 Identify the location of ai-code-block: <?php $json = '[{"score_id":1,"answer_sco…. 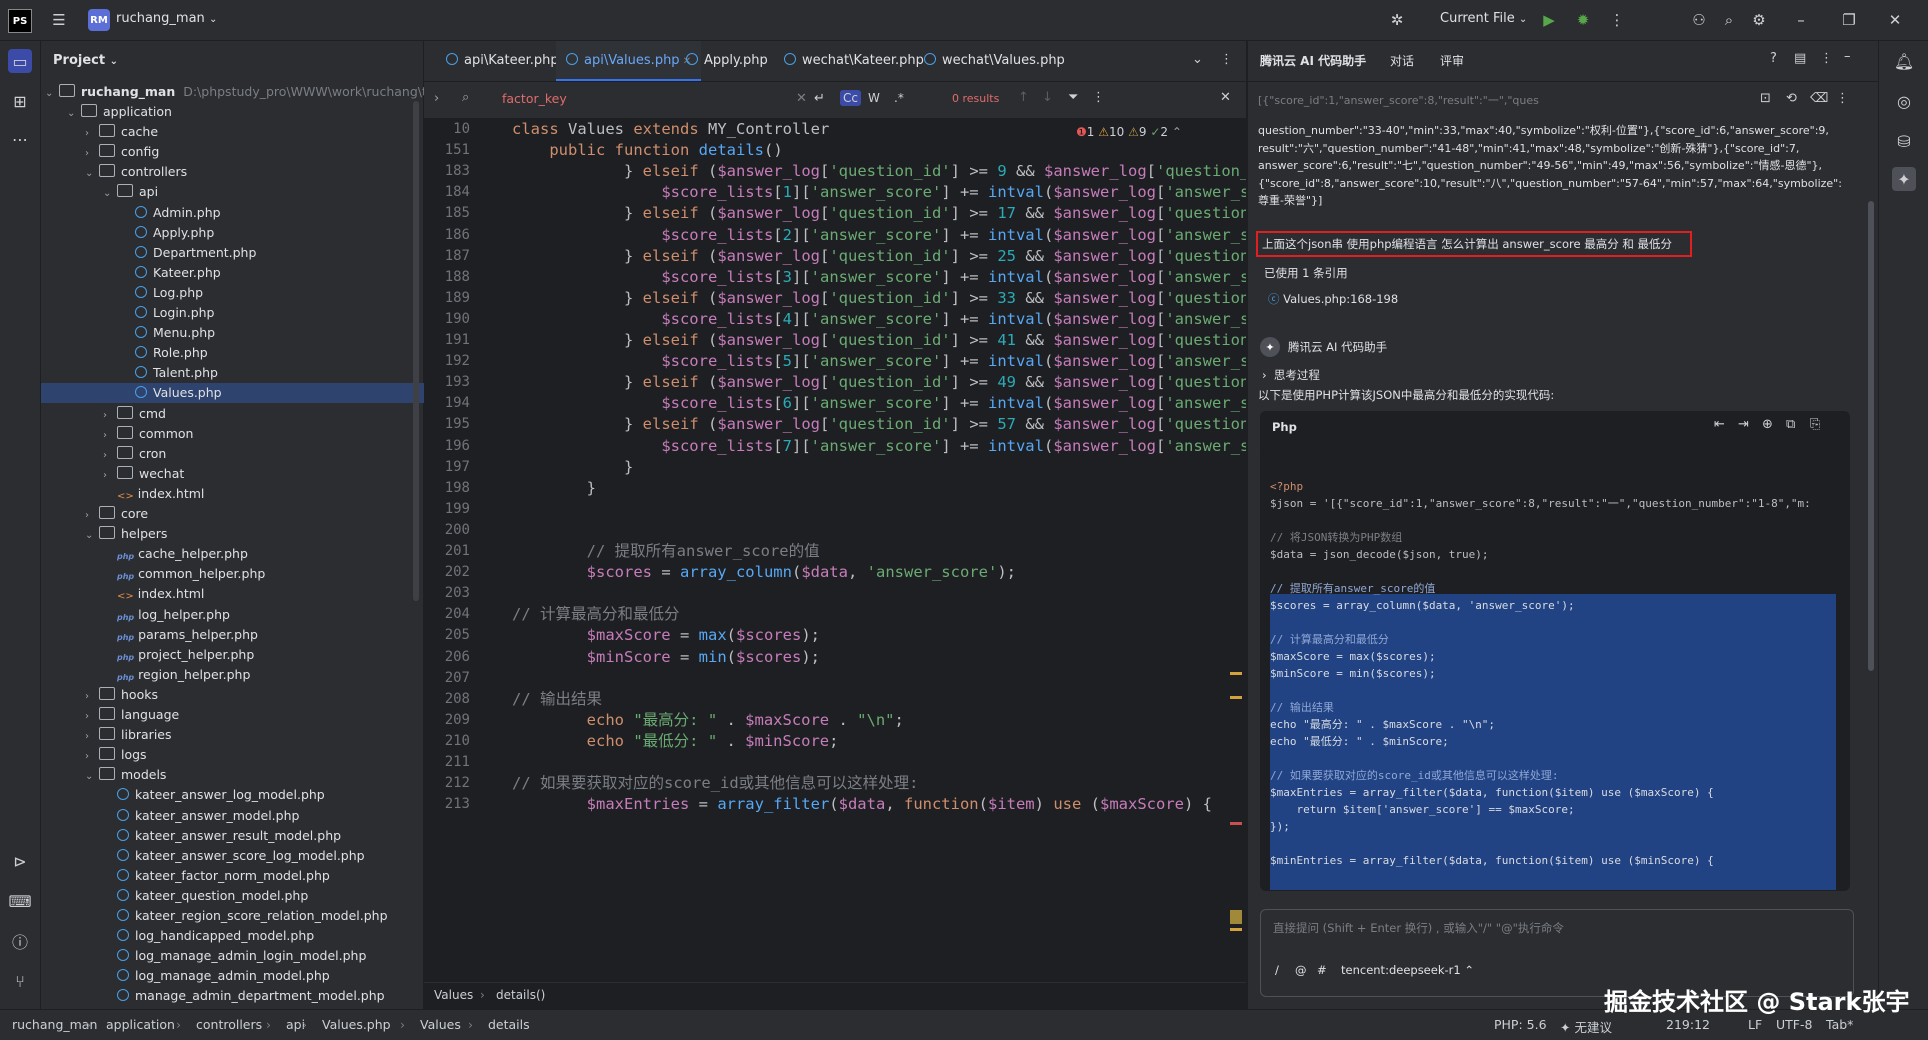
(1555, 670).